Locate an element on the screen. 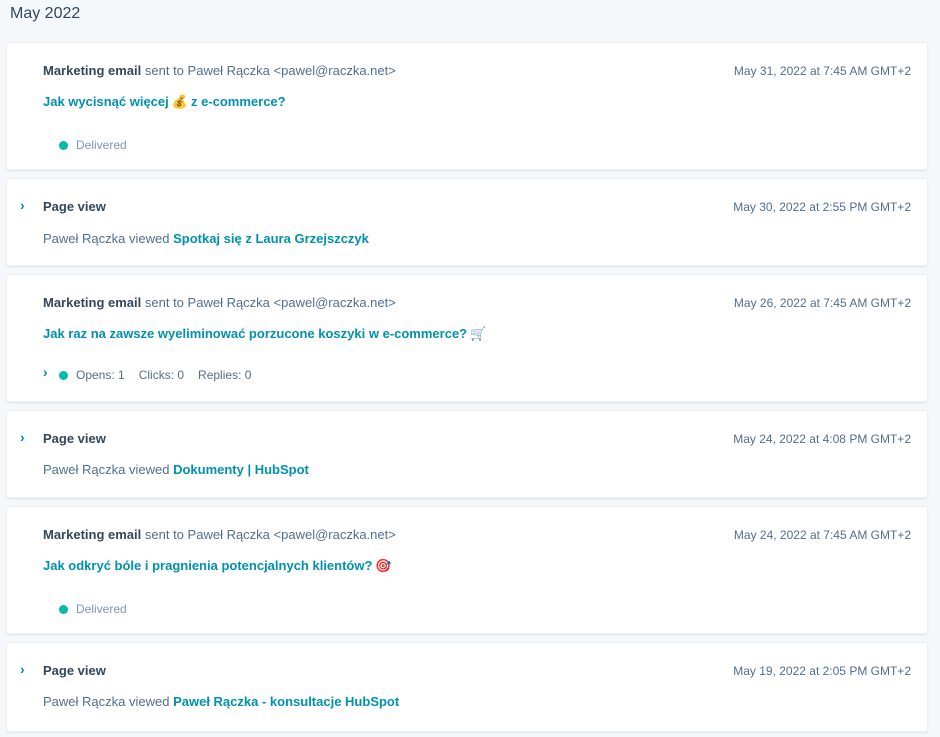  event-timestamp: May 24, 2022 at 4:08 PM GMT+2 is located at coordinates (822, 439).